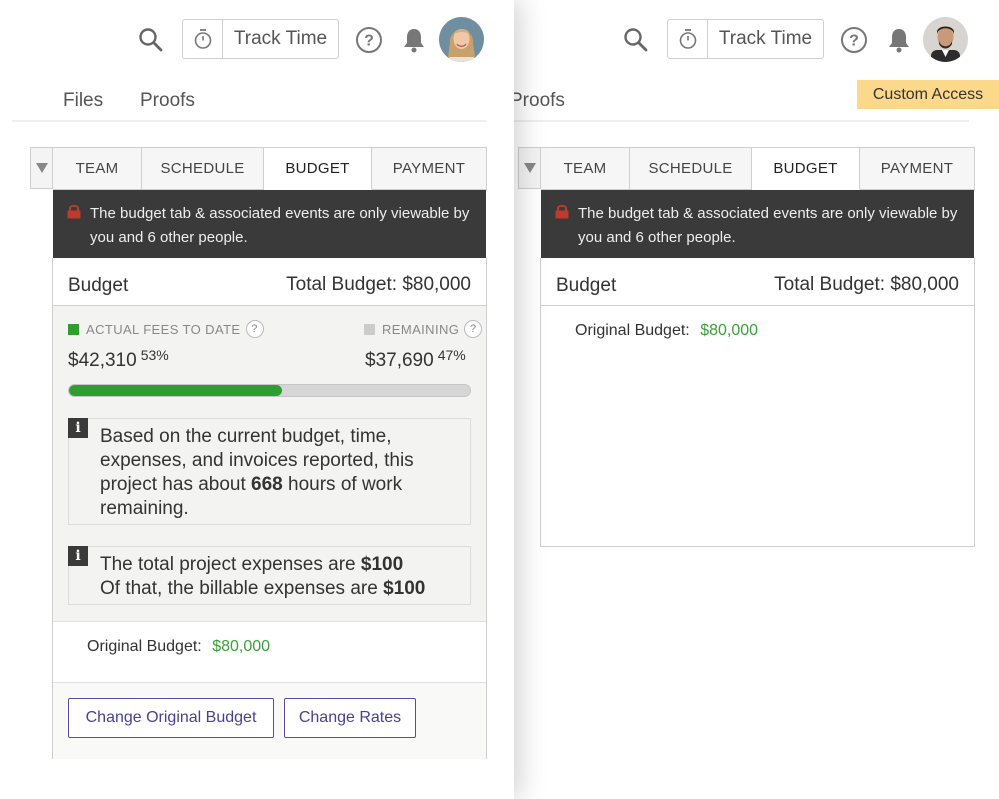 The image size is (999, 799). I want to click on actual-fees-legend: ACTUAL FEES TO DATE ?, so click(166, 329).